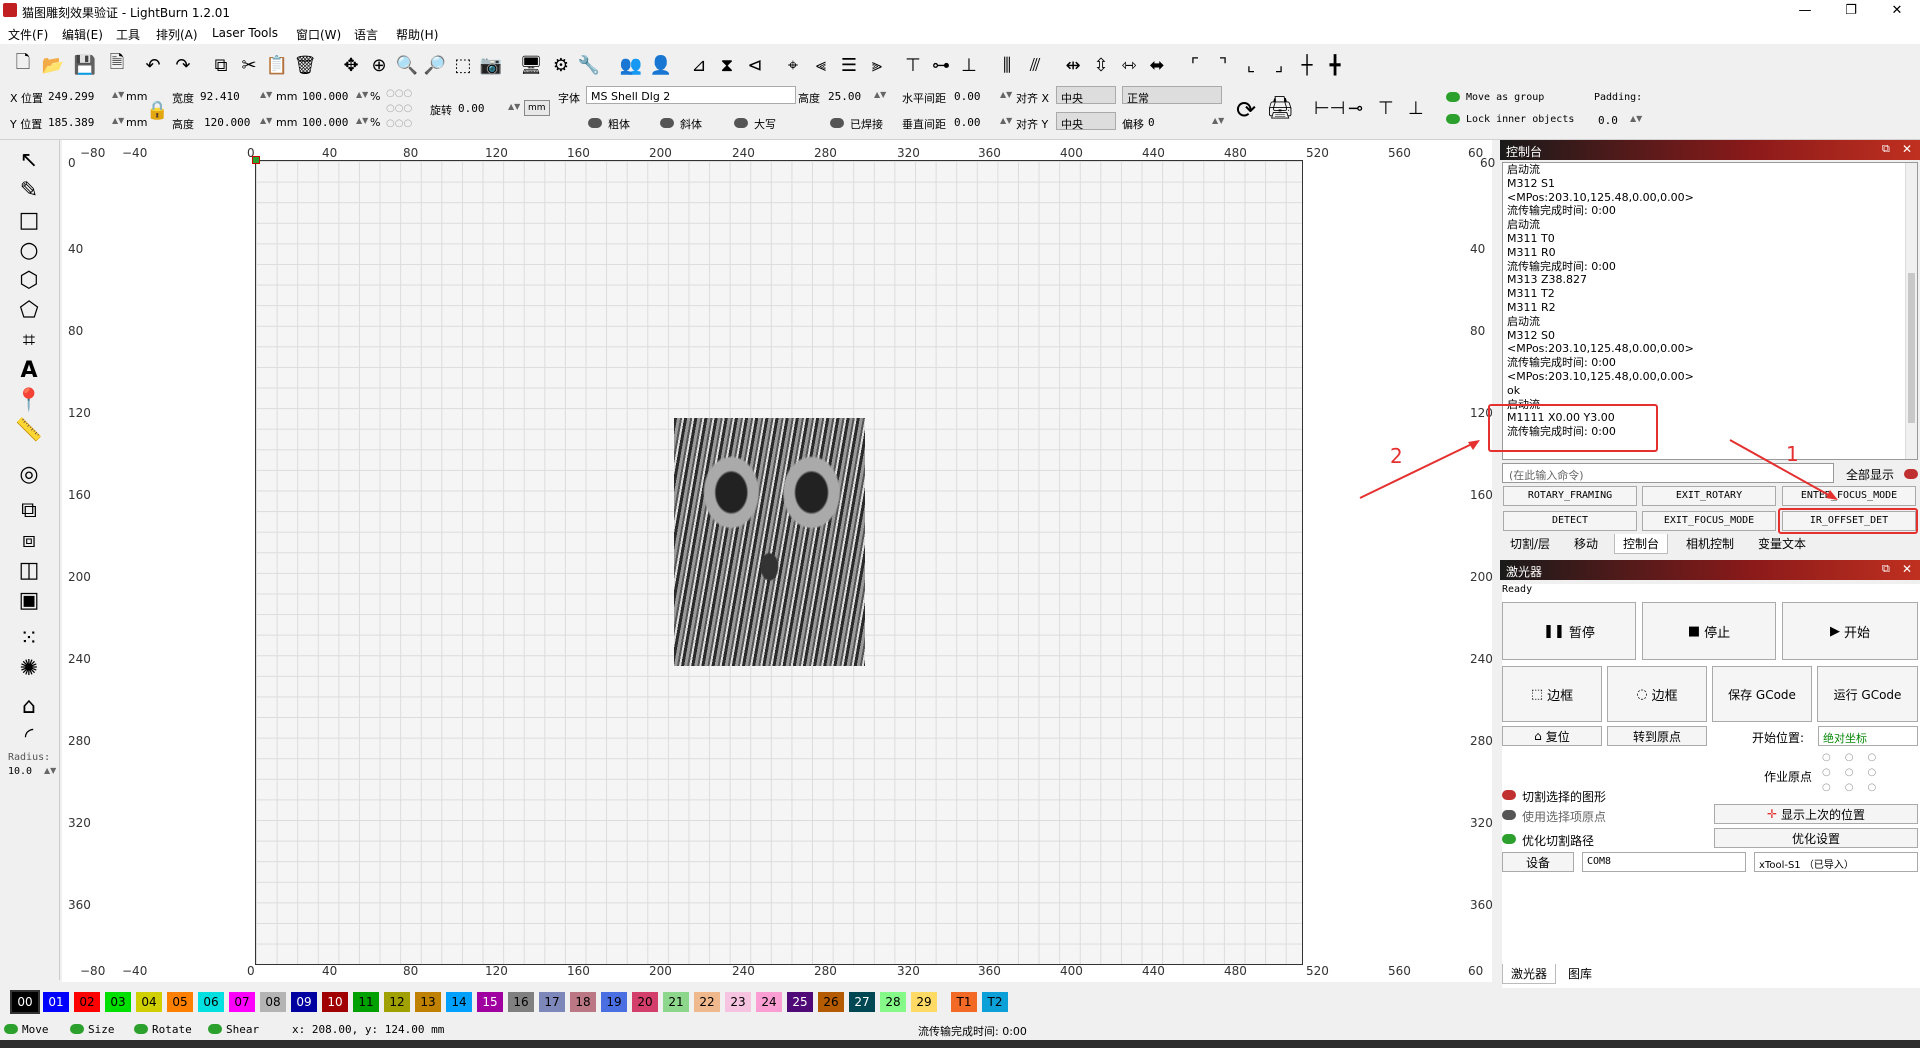  I want to click on vspace-spin-icon: ▲▼, so click(1006, 120).